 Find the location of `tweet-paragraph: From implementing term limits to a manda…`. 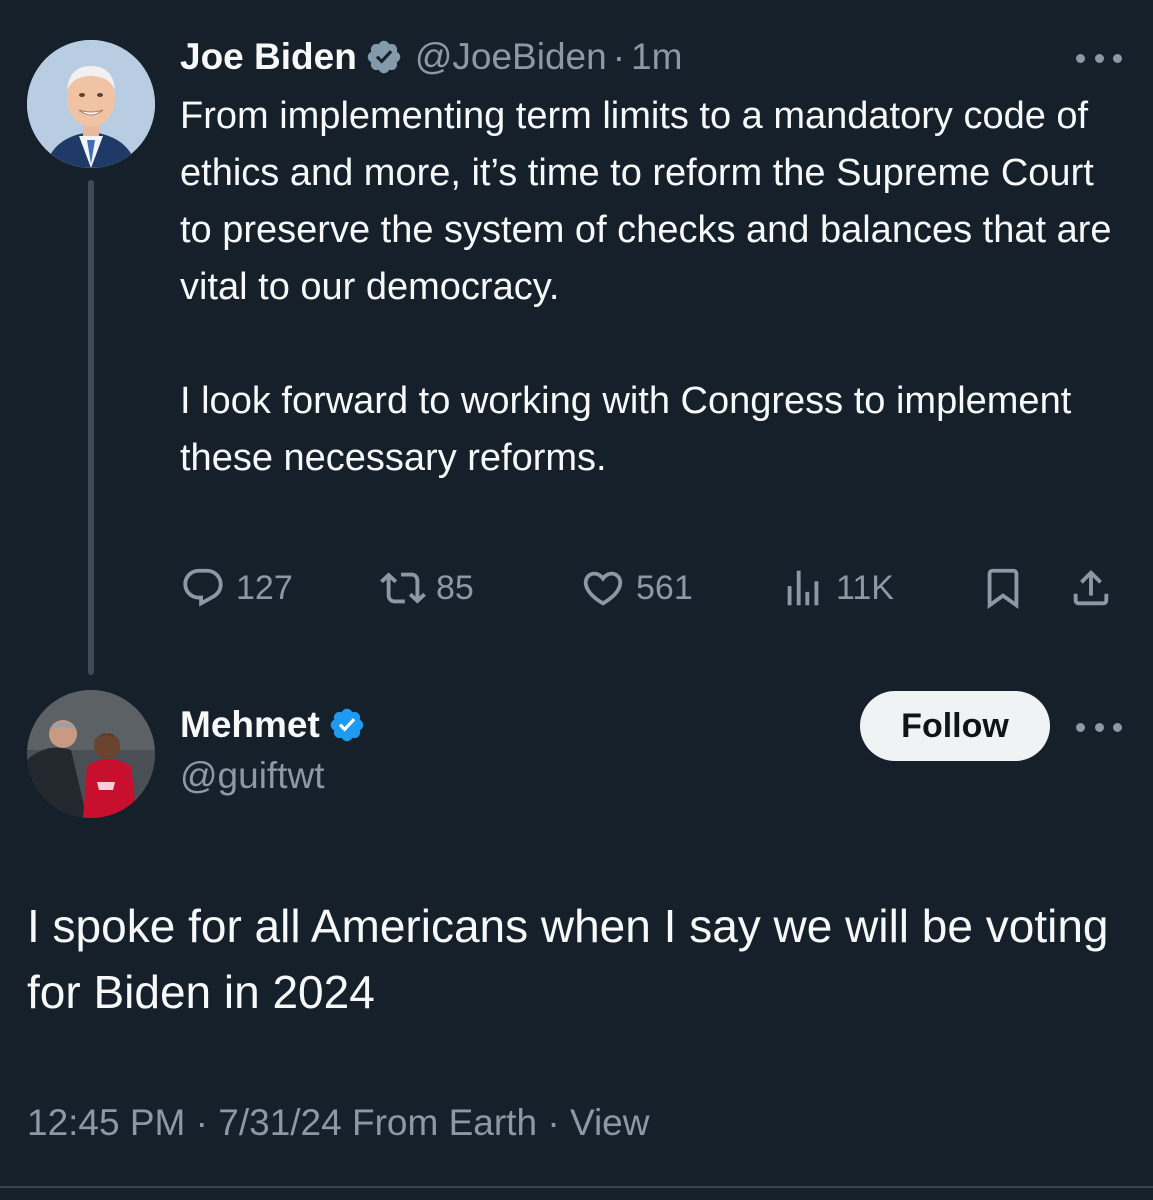

tweet-paragraph: From implementing term limits to a manda… is located at coordinates (646, 201).